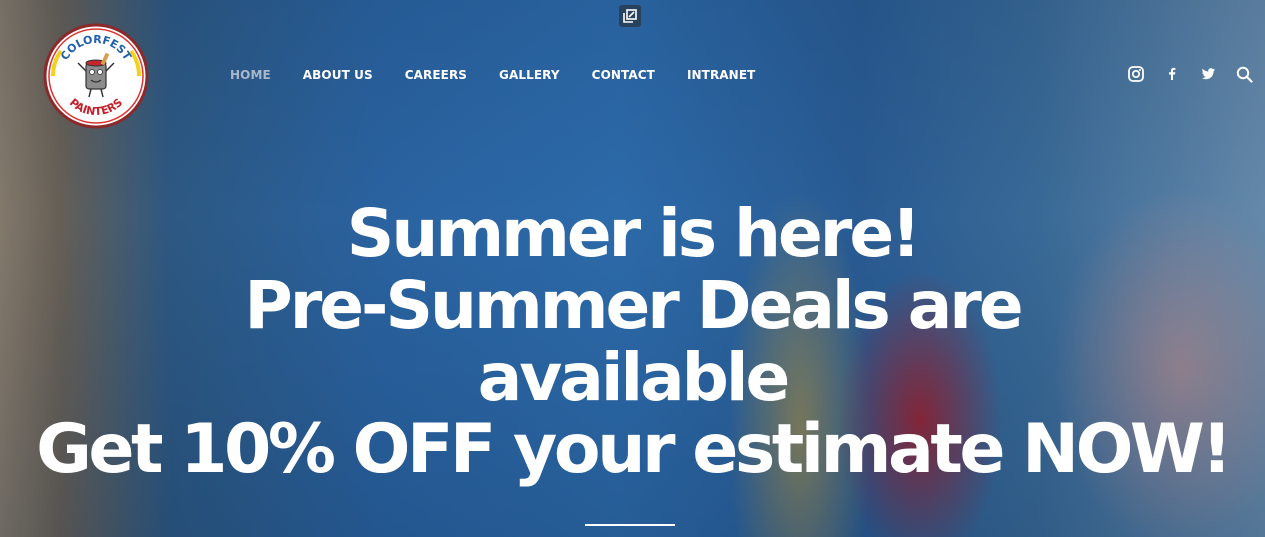  I want to click on search-icon, so click(1244, 74).